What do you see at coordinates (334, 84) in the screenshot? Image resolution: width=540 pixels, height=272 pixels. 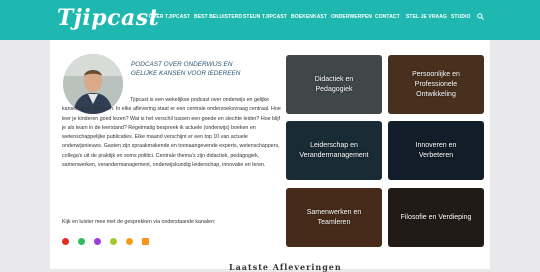 I see `tile-didactiek-pedagogiek: Didactiek en Pedagogiek` at bounding box center [334, 84].